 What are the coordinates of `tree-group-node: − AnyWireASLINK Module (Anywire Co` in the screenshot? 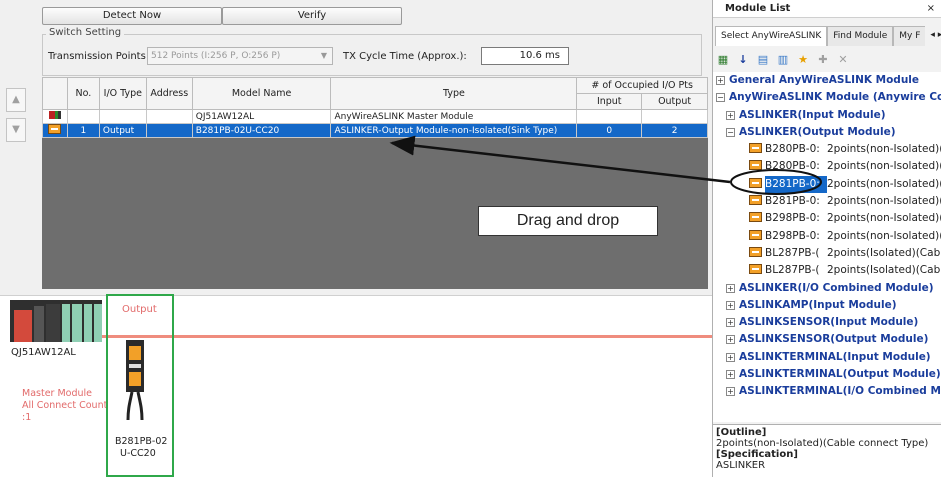 It's located at (827, 97).